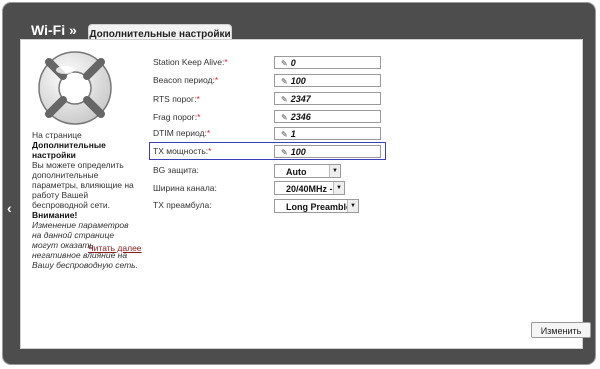 This screenshot has width=600, height=369. What do you see at coordinates (182, 205) in the screenshot?
I see `label-tx-preamble: TX преамбула:` at bounding box center [182, 205].